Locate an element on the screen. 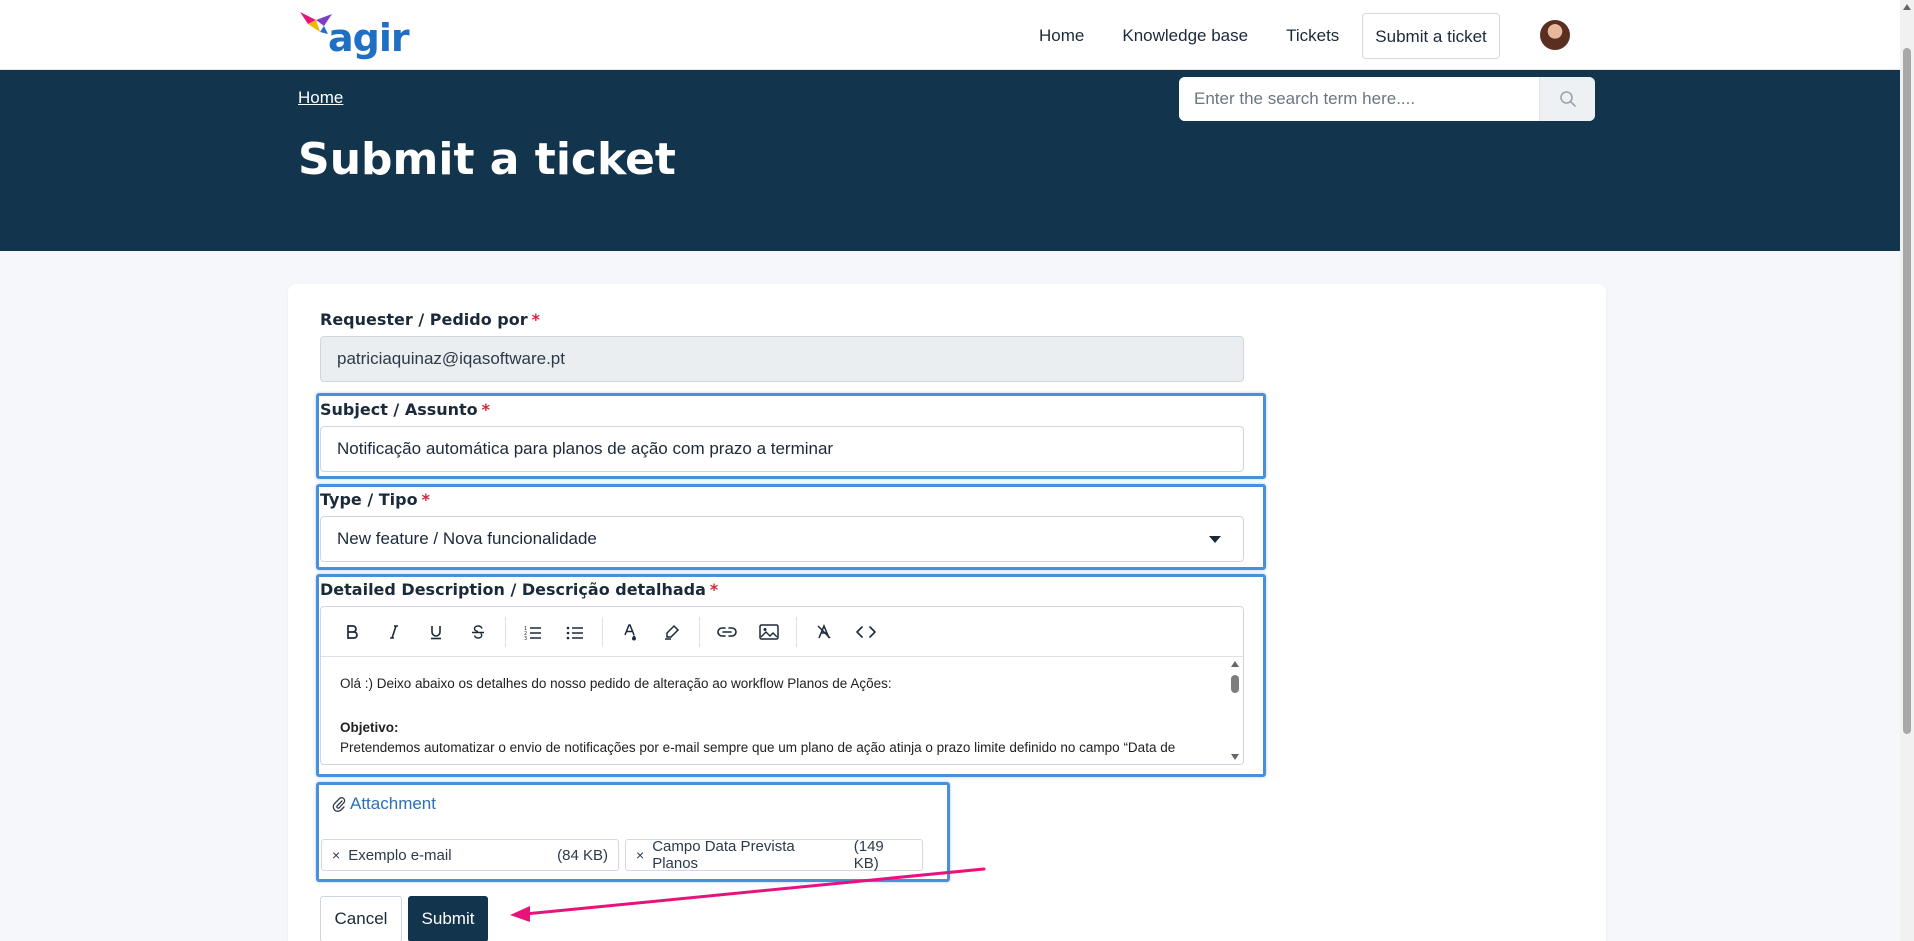 This screenshot has width=1914, height=941. highlighter-icon is located at coordinates (672, 632).